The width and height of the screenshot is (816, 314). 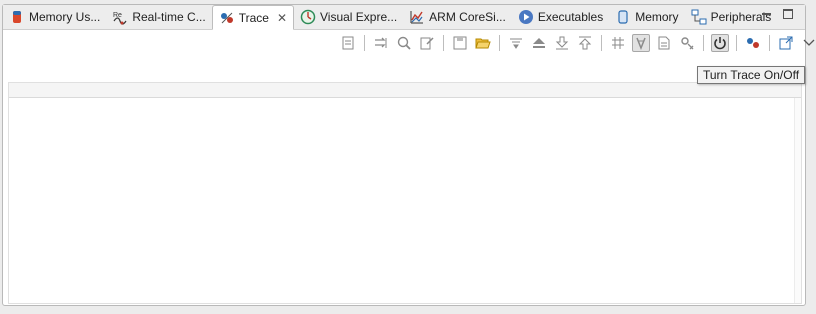 I want to click on grid-icon, so click(x=618, y=43).